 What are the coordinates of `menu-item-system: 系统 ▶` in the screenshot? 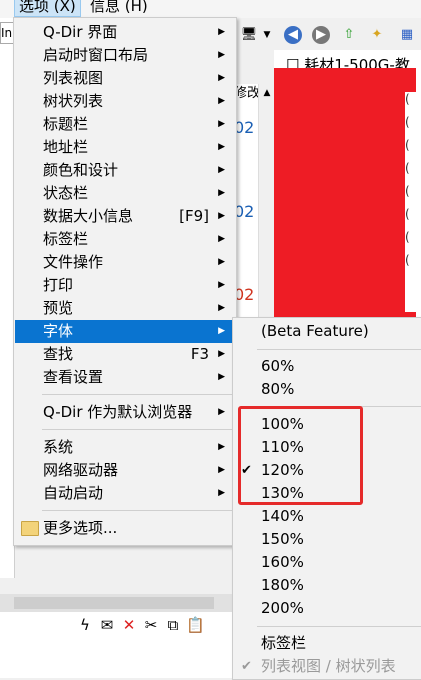 It's located at (125, 447).